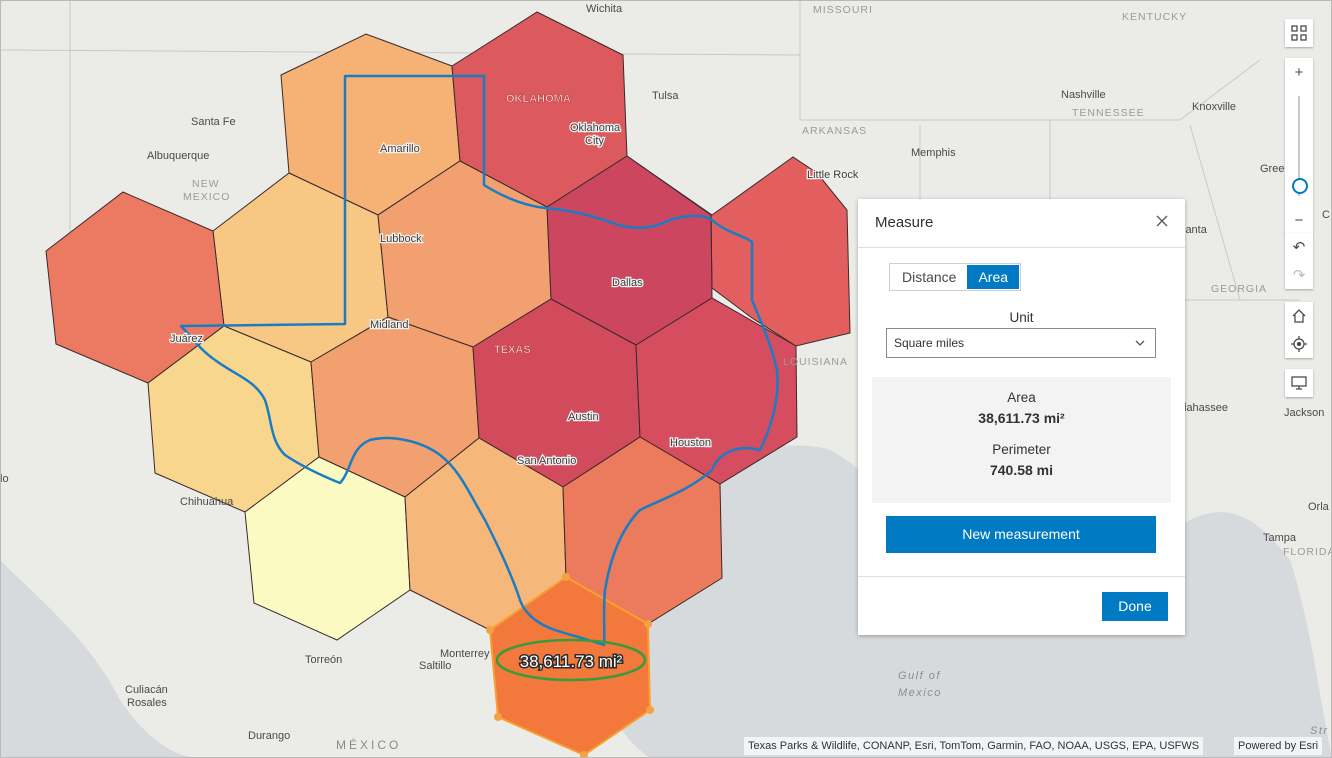 This screenshot has width=1332, height=758. I want to click on label-houston: Houston, so click(690, 443).